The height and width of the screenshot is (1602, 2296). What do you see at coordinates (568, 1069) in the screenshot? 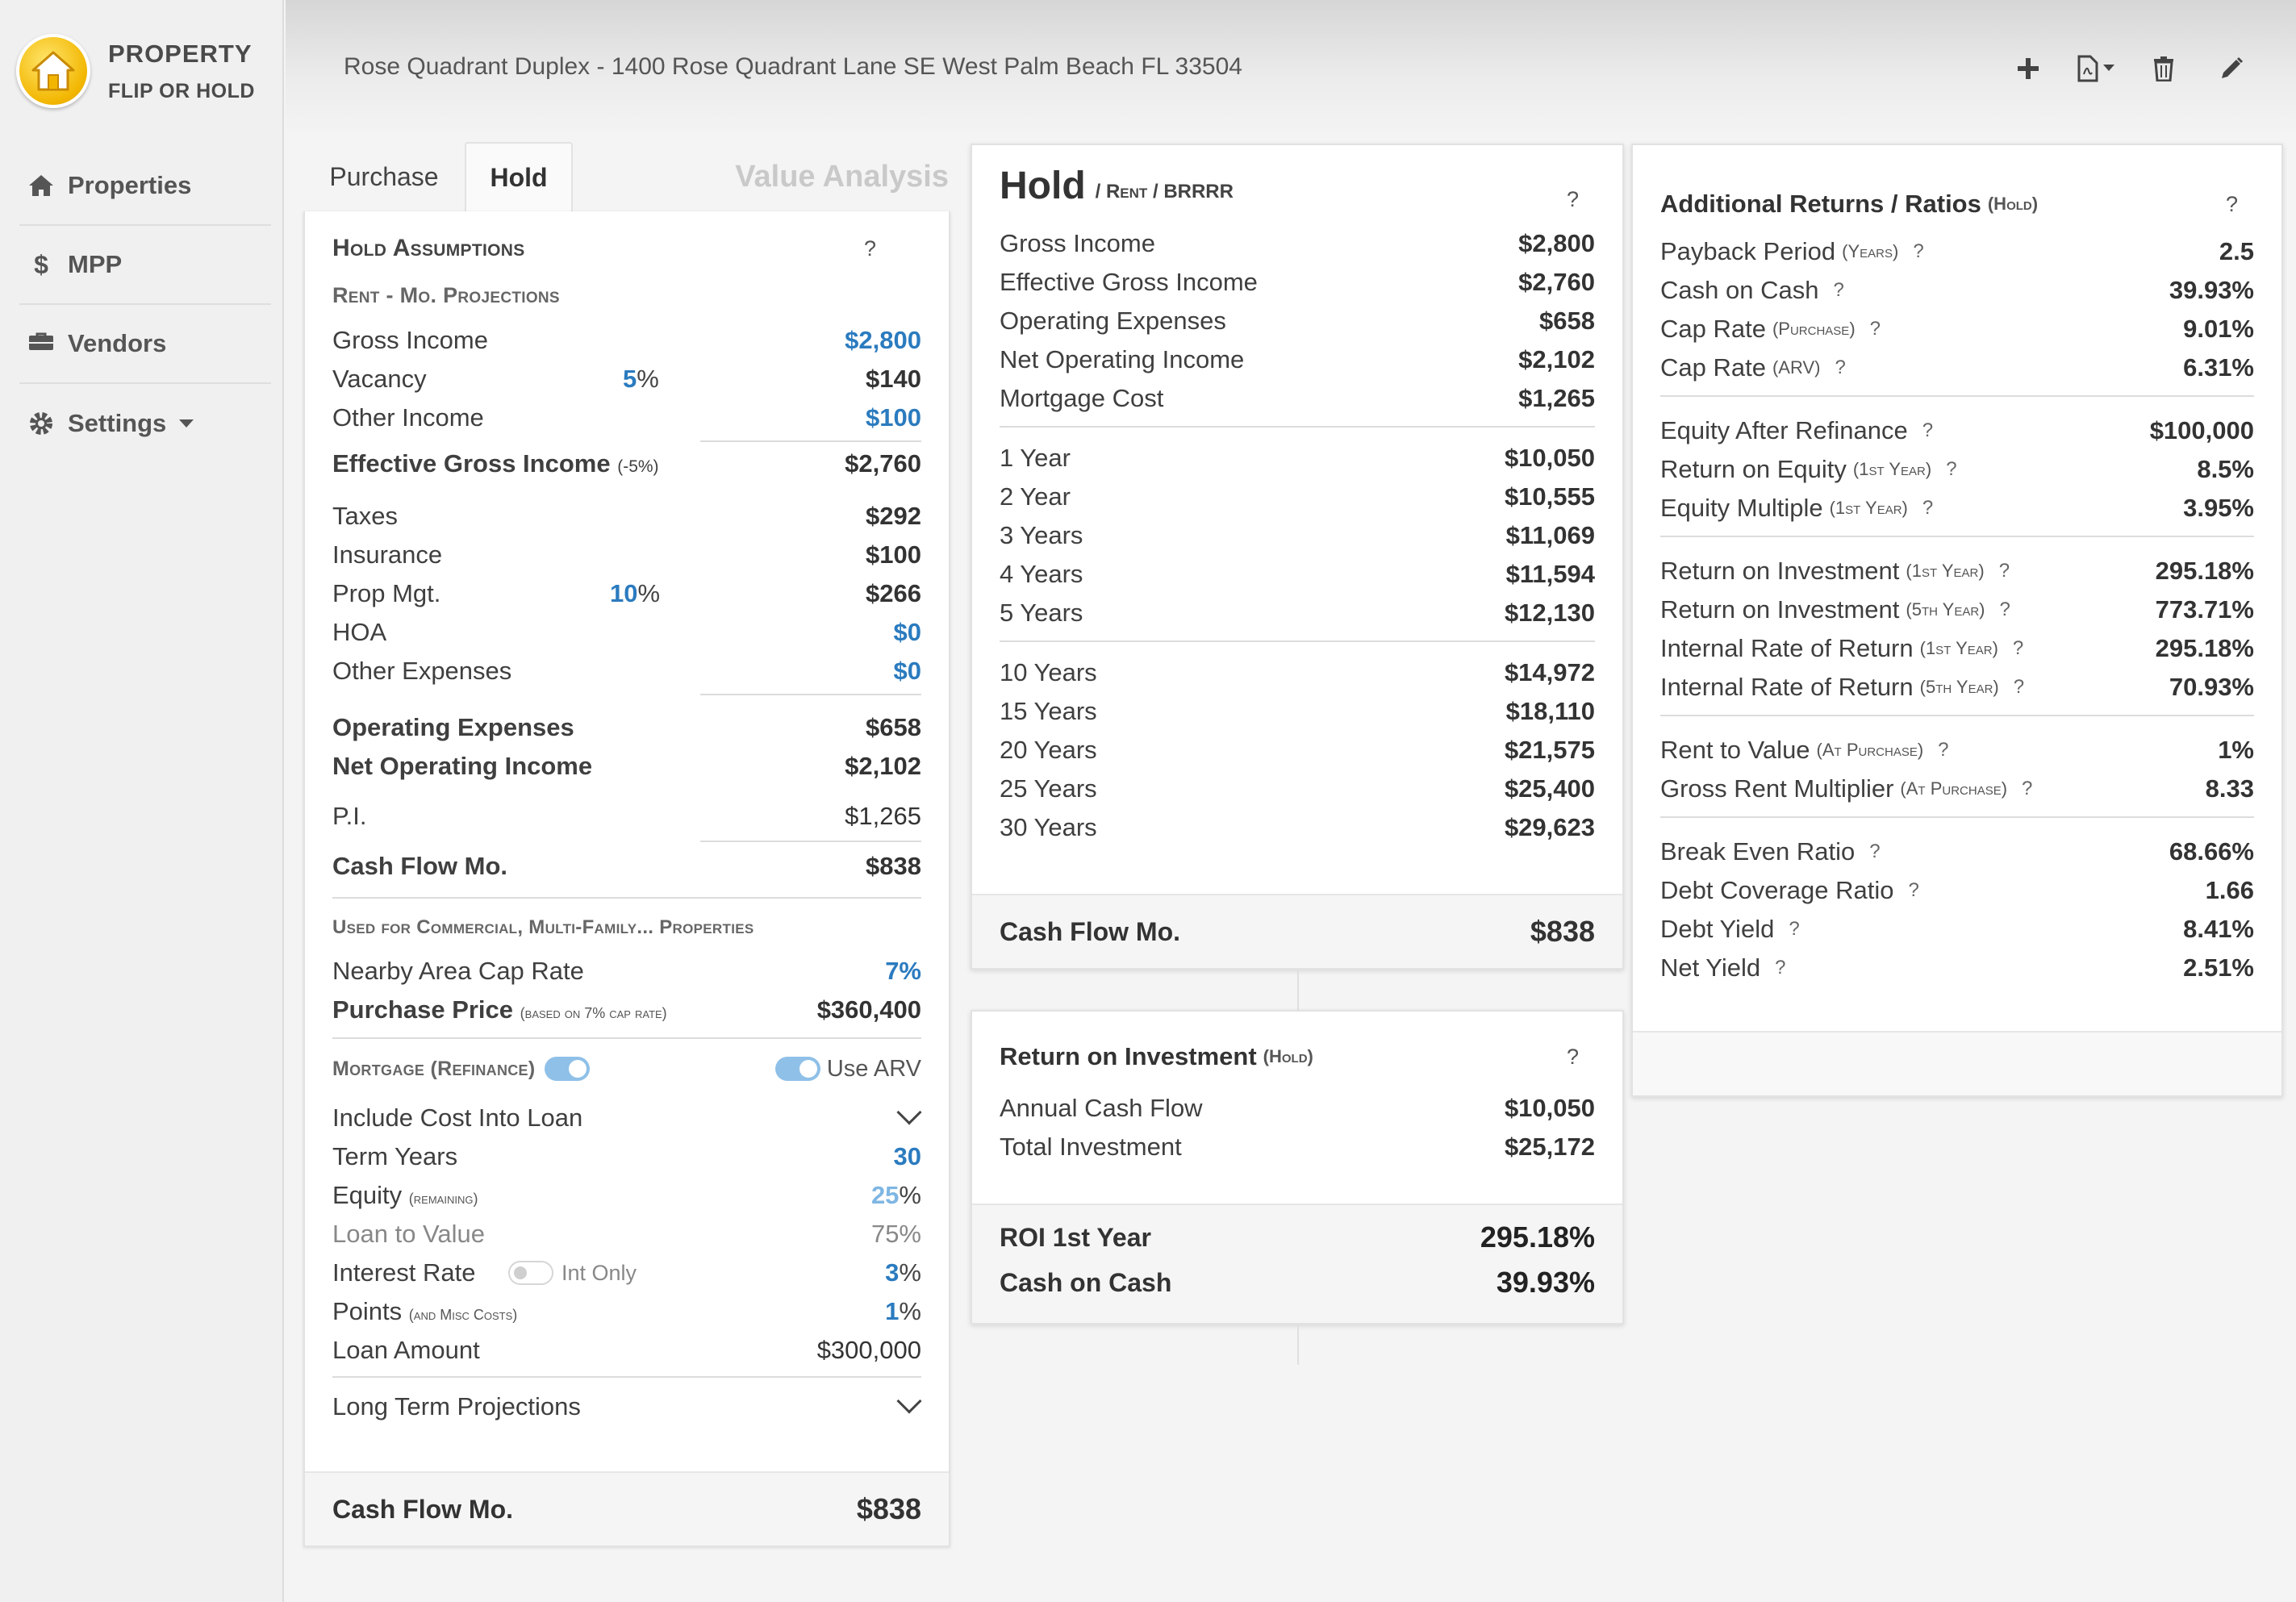
I see `refinance-toggle` at bounding box center [568, 1069].